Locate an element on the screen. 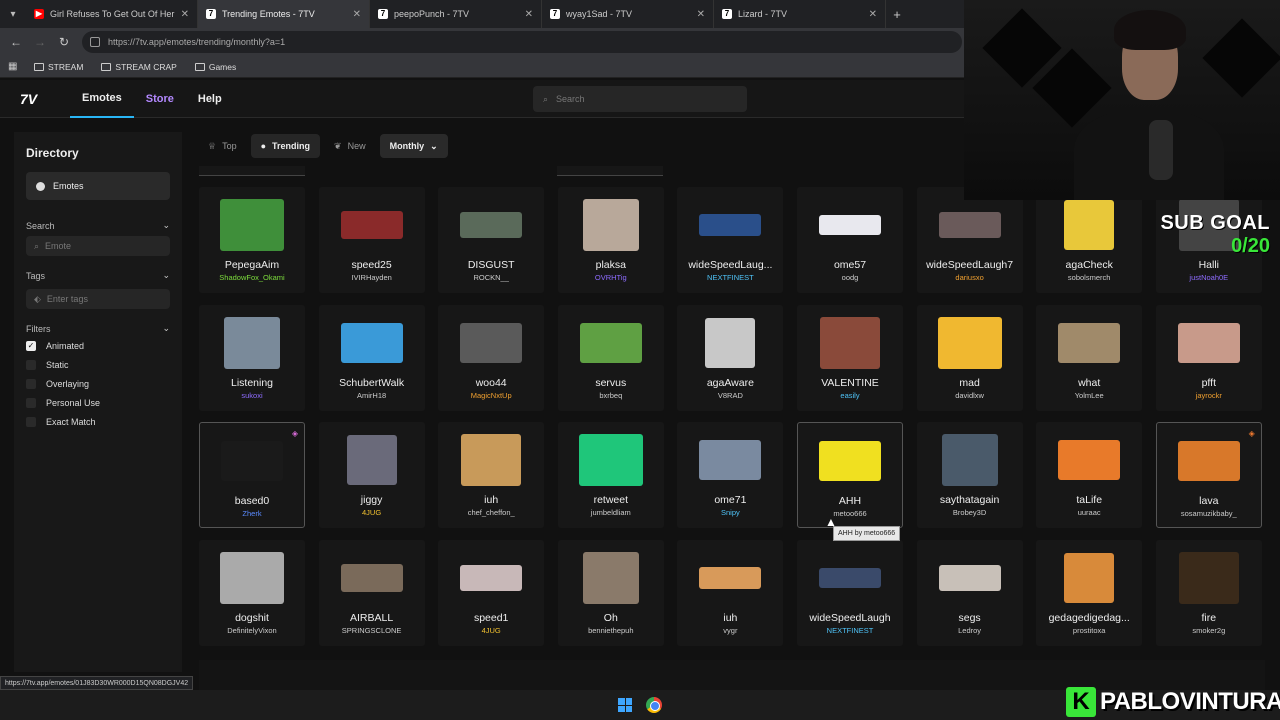  emote-card: segs Ledroy is located at coordinates (969, 592).